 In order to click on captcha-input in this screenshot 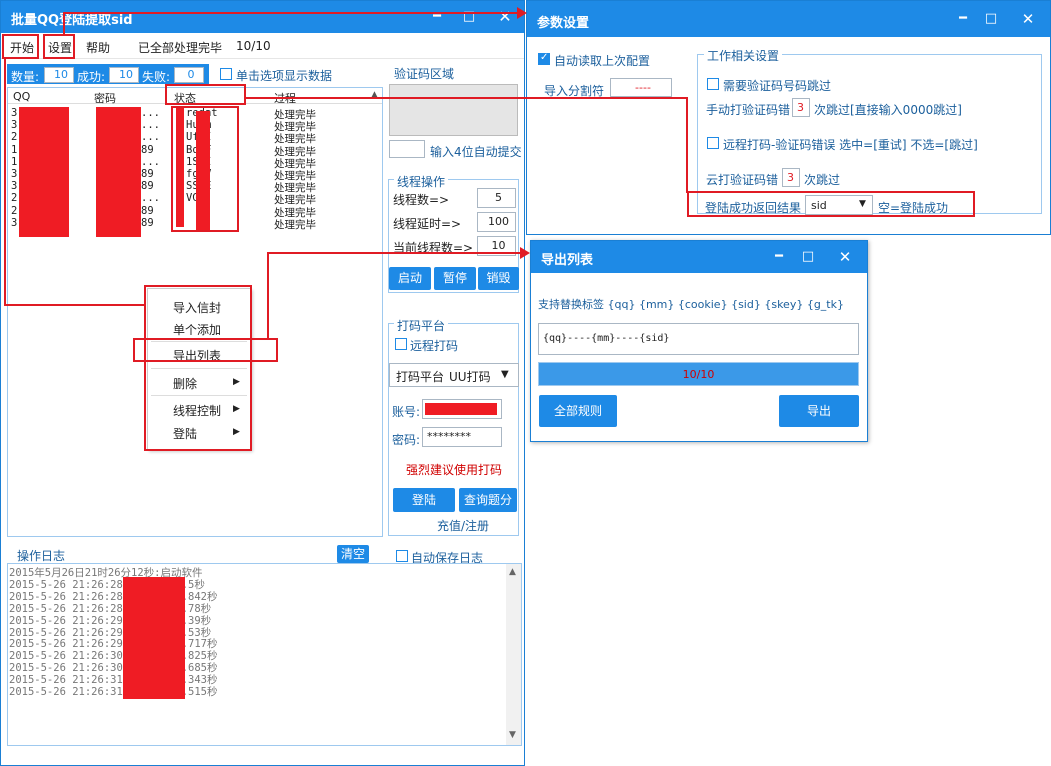, I will do `click(407, 149)`.